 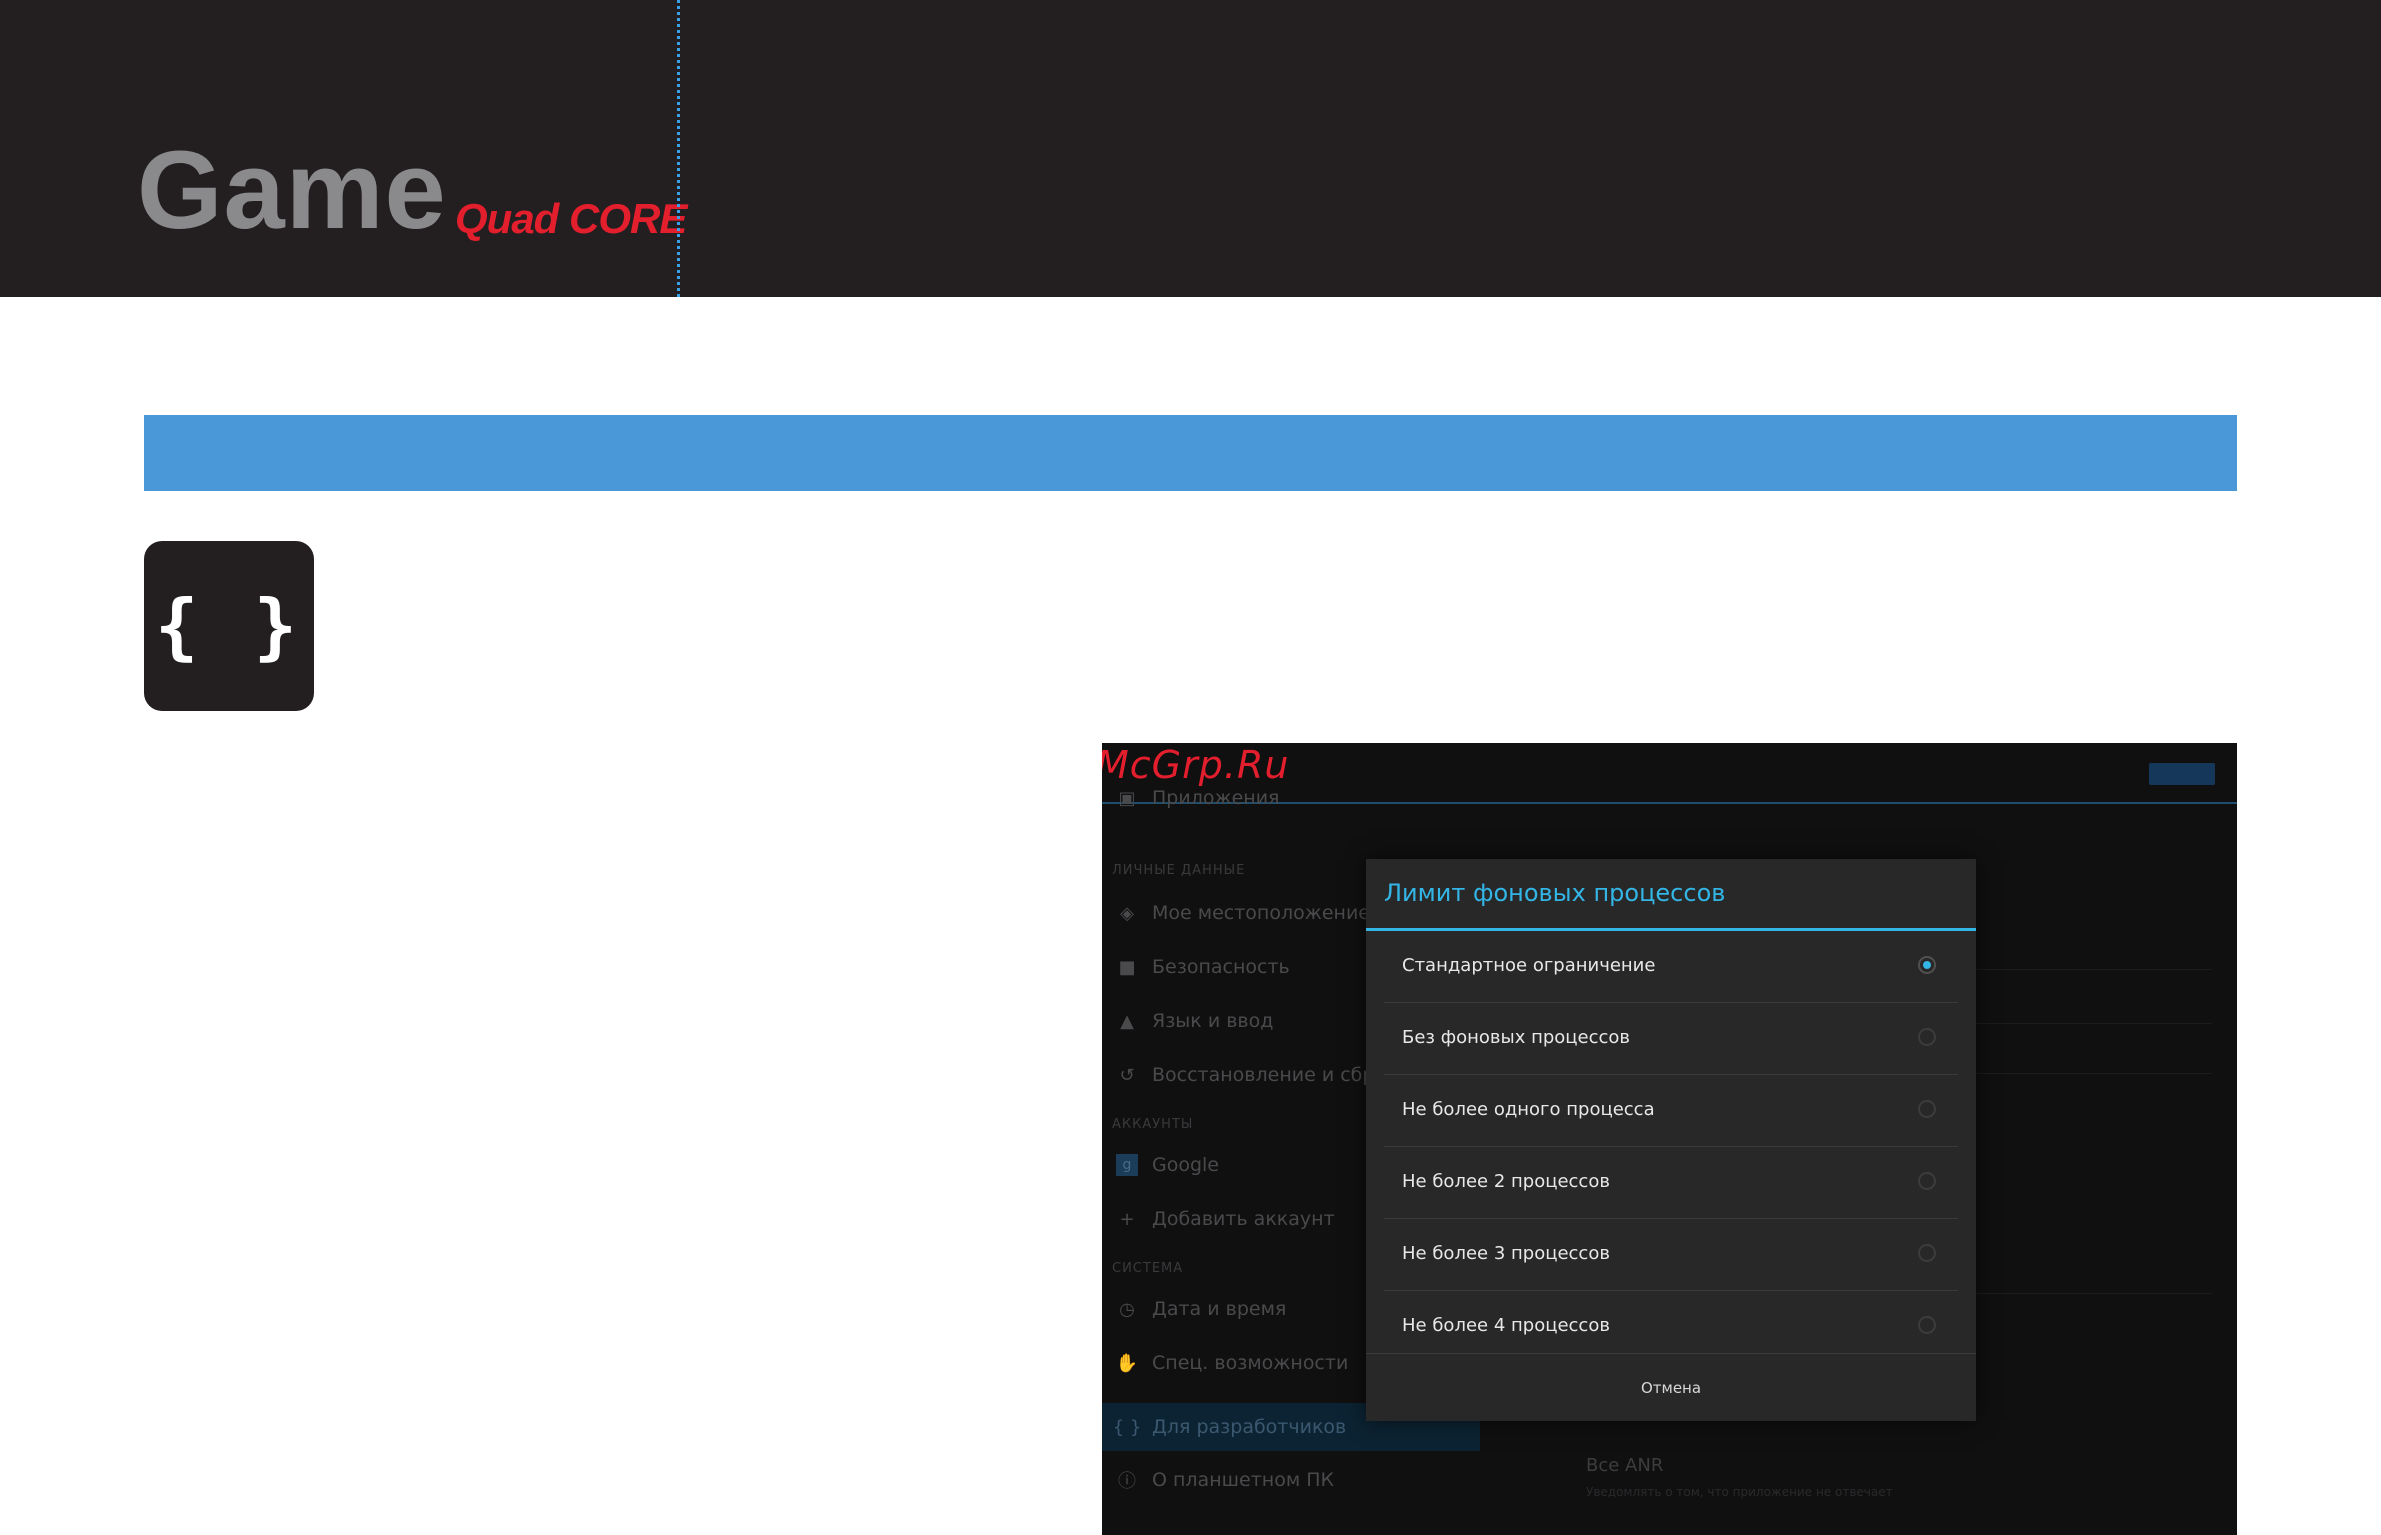 What do you see at coordinates (1671, 967) in the screenshot?
I see `dialog-option: Стандартное ограничение` at bounding box center [1671, 967].